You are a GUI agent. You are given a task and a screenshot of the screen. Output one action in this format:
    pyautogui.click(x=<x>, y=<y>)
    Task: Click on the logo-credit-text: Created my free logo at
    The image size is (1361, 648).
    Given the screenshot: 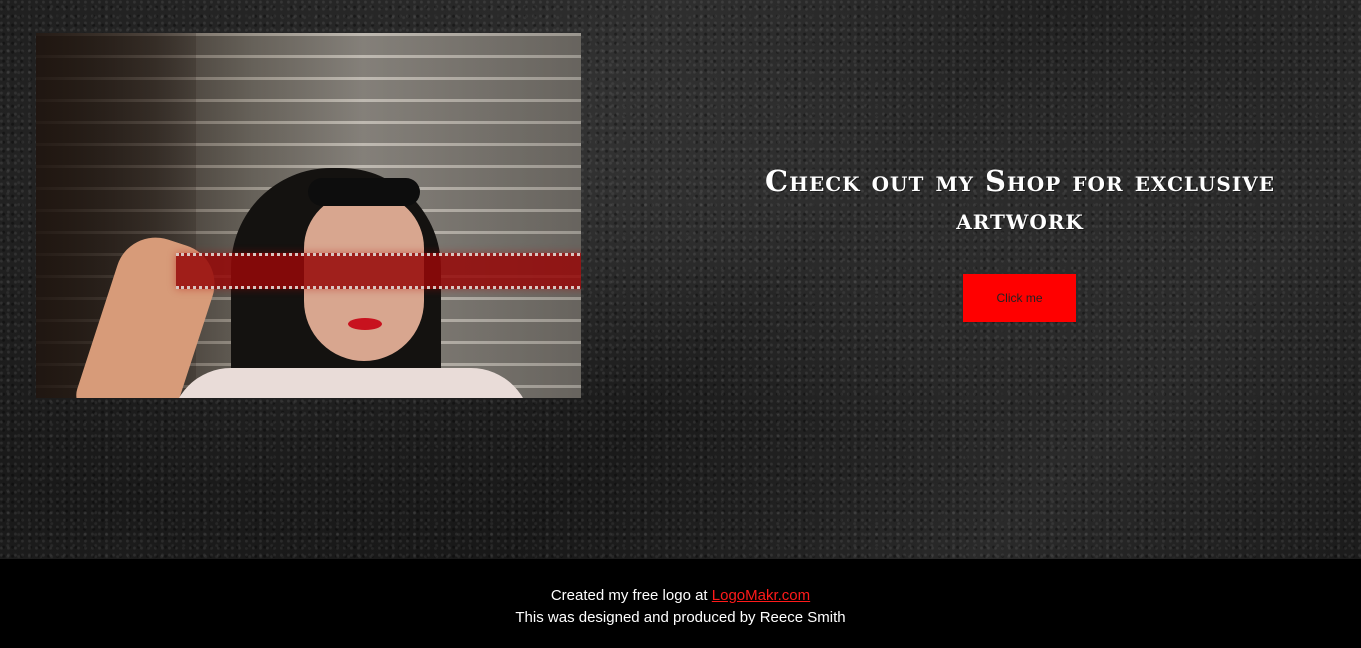 What is the action you would take?
    pyautogui.click(x=631, y=595)
    